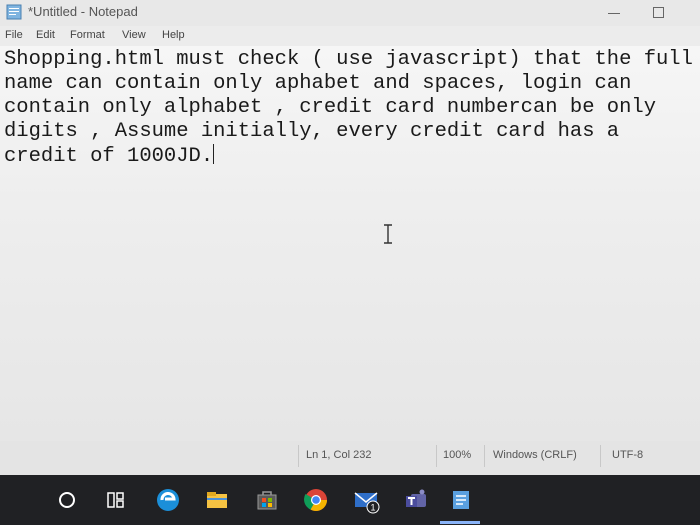 The width and height of the screenshot is (700, 525). I want to click on maximize-button, so click(658, 13).